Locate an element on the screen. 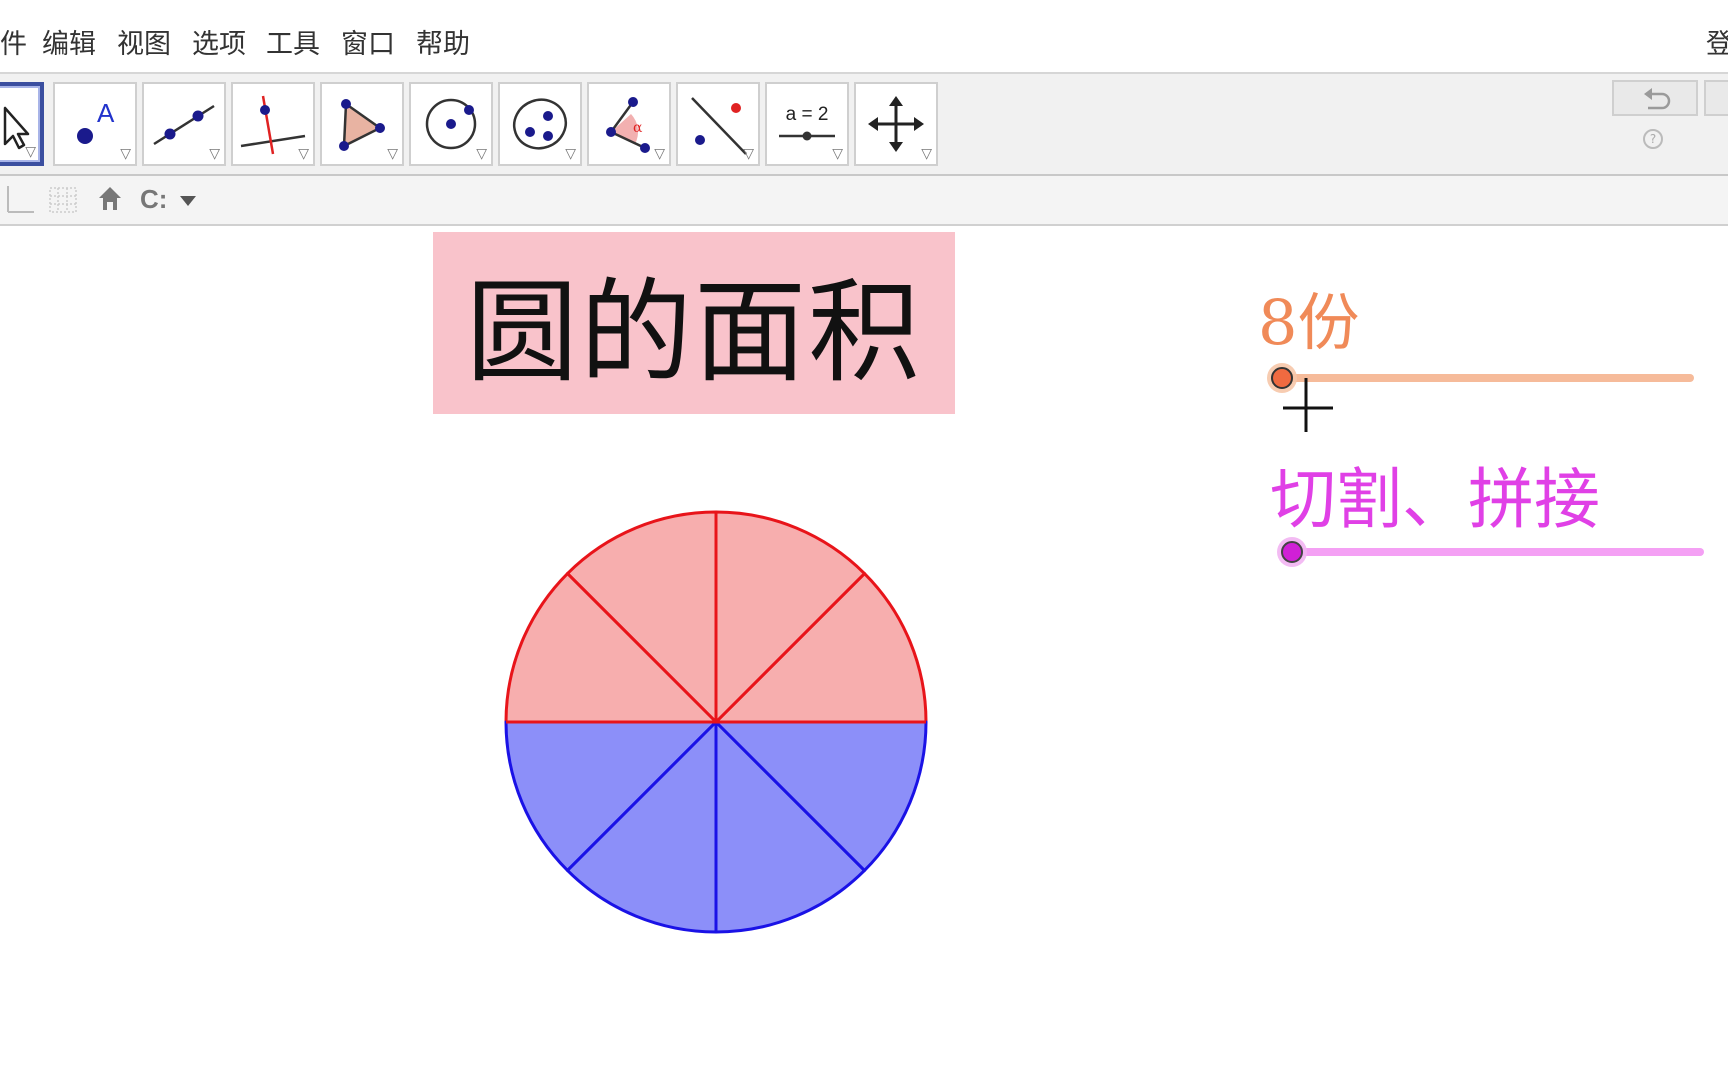 Image resolution: width=1728 pixels, height=1080 pixels. menu-edit: 编辑 is located at coordinates (69, 41).